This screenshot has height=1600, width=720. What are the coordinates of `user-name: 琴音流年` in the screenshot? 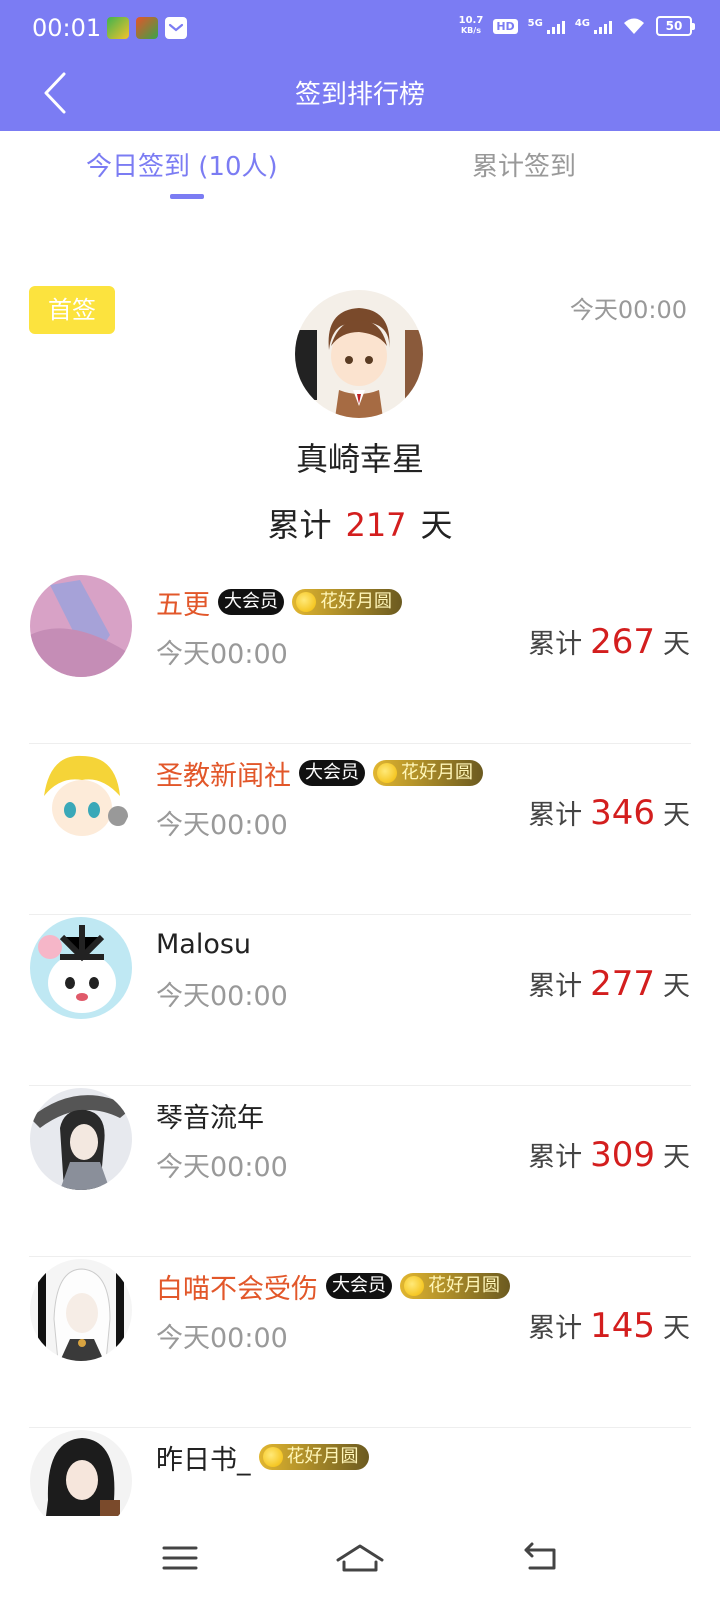 It's located at (210, 1118).